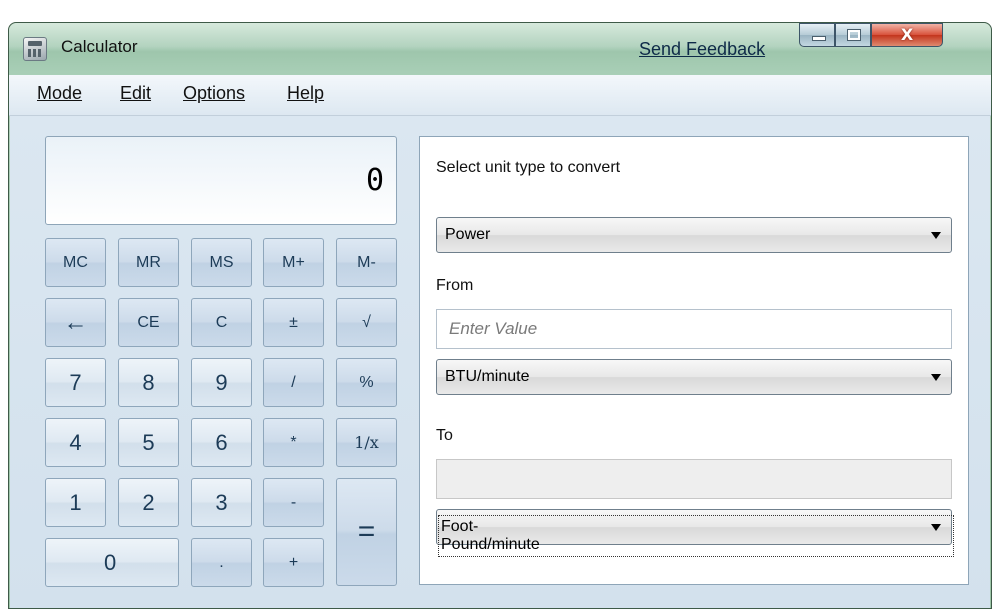 The width and height of the screenshot is (992, 609). Describe the element at coordinates (221, 382) in the screenshot. I see `digit-9-button: 9` at that location.